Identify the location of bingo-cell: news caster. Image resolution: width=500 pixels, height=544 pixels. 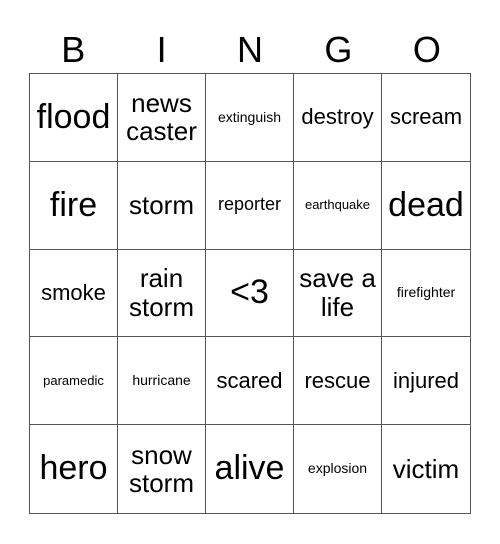
(162, 118).